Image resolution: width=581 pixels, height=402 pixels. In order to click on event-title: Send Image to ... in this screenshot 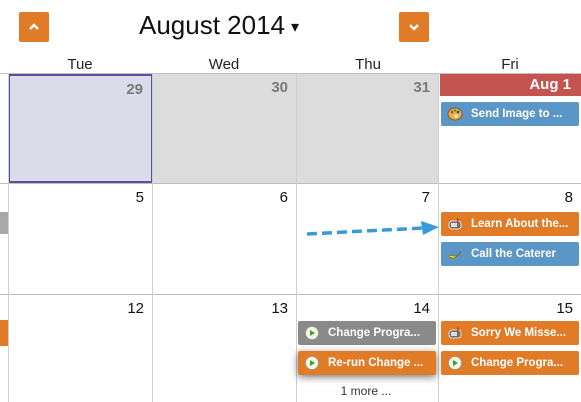, I will do `click(517, 114)`.